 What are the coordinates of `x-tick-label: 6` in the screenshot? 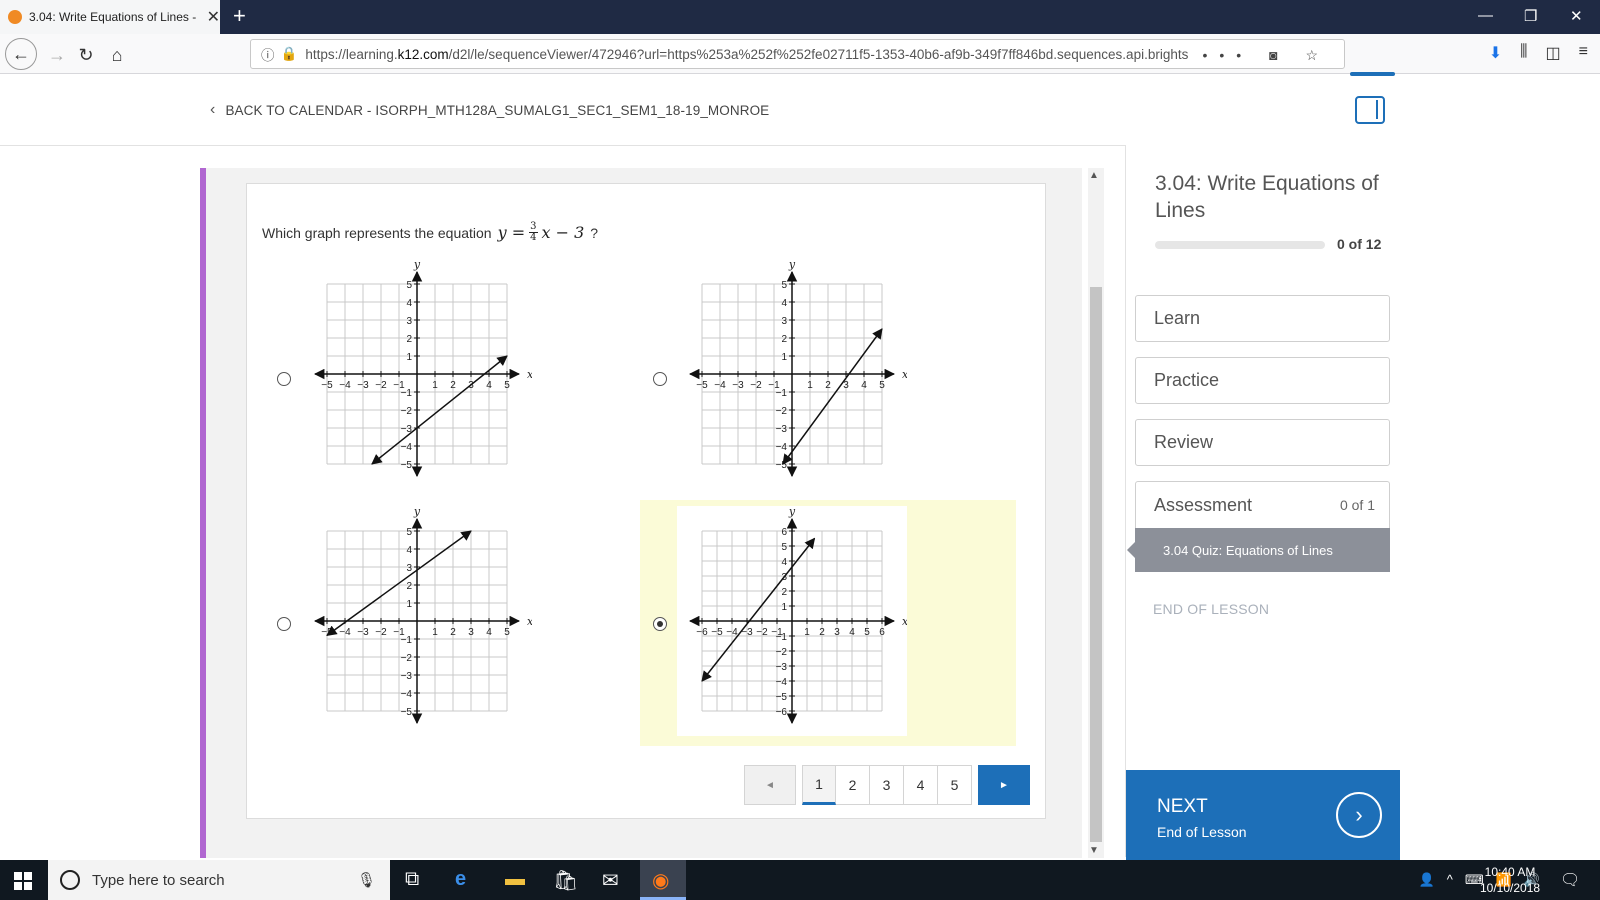 It's located at (882, 632).